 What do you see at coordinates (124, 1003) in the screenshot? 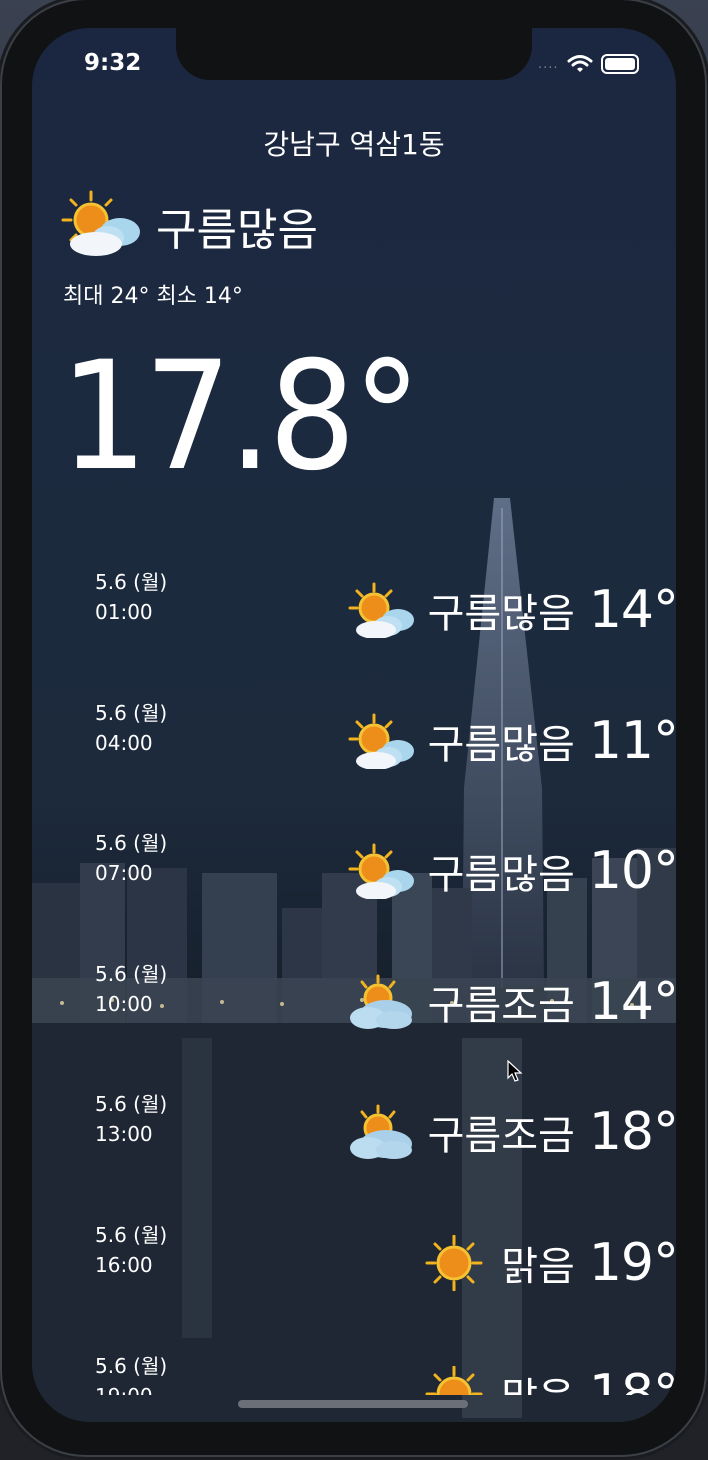
I see `forecast-time: 10:00` at bounding box center [124, 1003].